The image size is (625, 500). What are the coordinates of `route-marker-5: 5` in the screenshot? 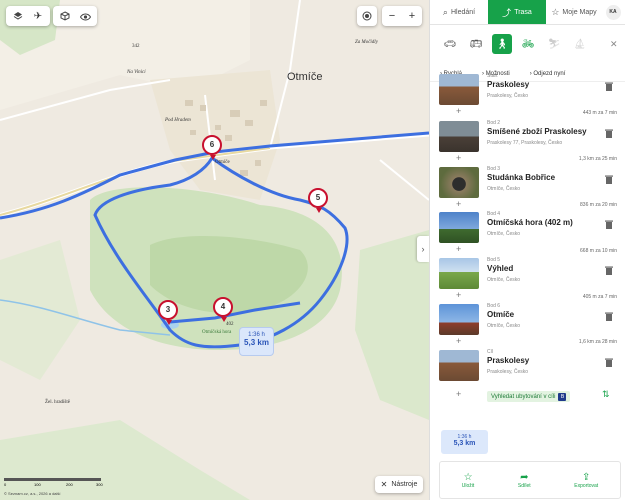 It's located at (318, 200).